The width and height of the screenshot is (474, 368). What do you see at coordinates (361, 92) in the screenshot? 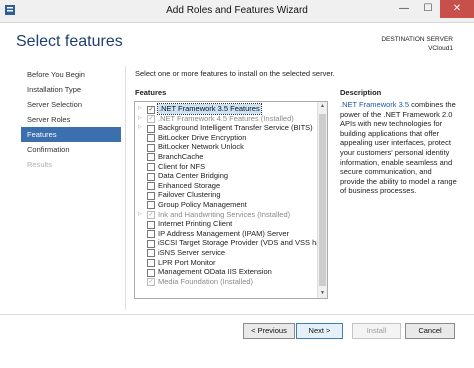
I see `description-heading: Description` at bounding box center [361, 92].